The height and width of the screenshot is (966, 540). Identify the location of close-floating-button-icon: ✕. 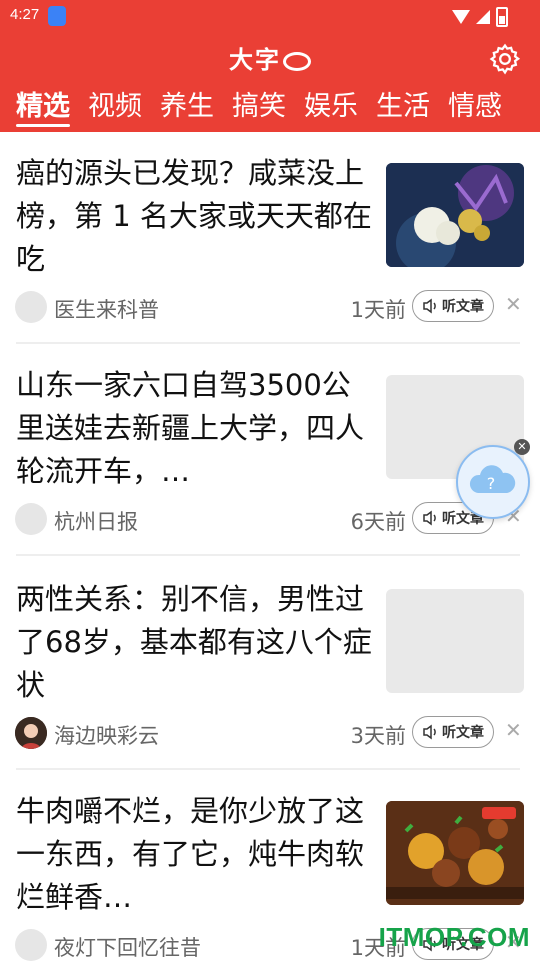
(522, 447).